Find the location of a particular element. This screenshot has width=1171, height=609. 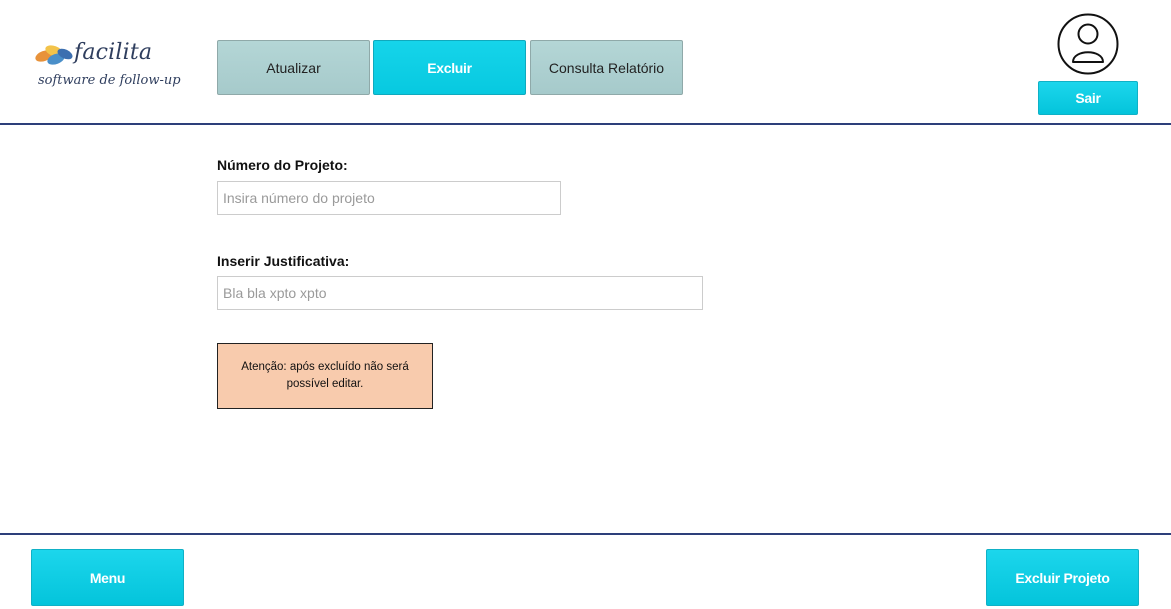

tab-excluir: Excluir is located at coordinates (449, 67).